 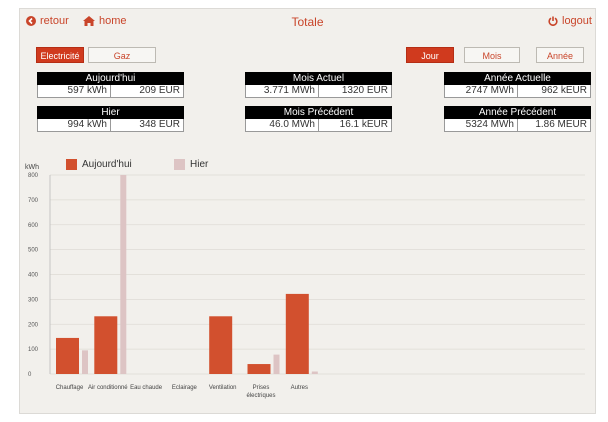 I want to click on x-tick-label: Autres, so click(x=299, y=388).